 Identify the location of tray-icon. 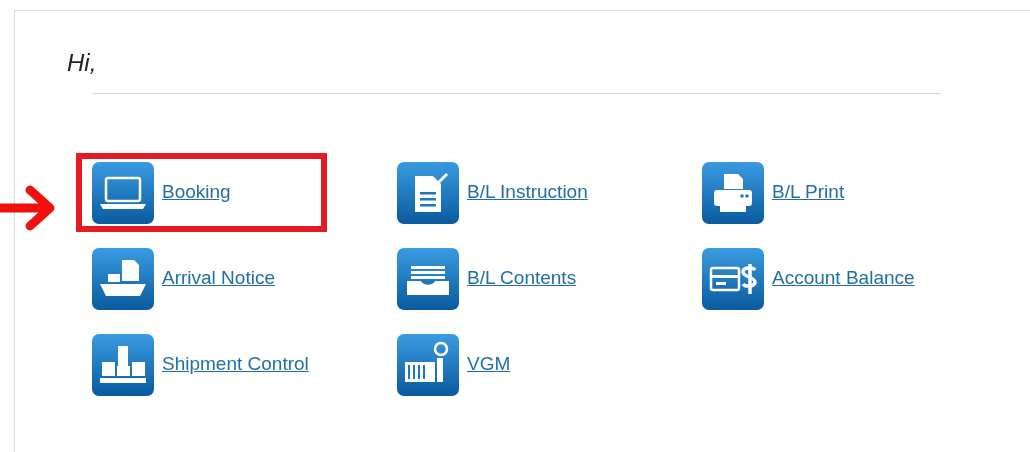
(428, 278).